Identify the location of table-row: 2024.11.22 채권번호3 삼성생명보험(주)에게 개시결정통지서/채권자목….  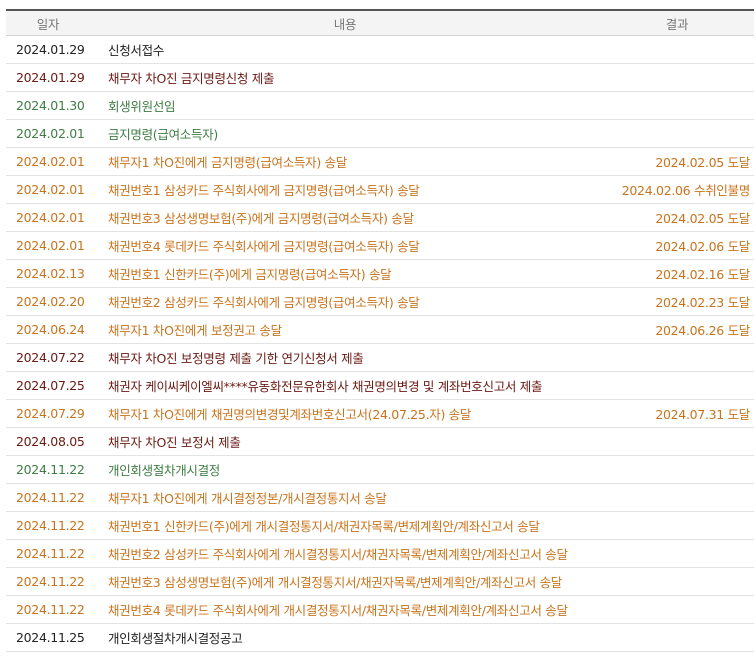
(380, 582).